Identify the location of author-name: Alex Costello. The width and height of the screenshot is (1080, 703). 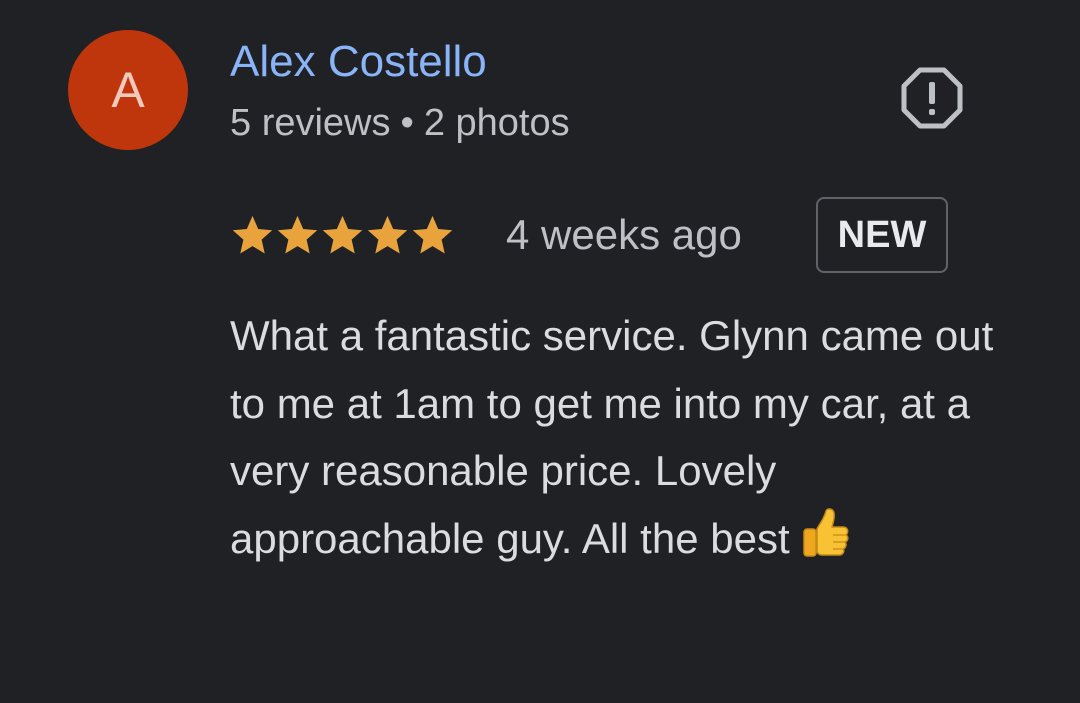
(358, 62).